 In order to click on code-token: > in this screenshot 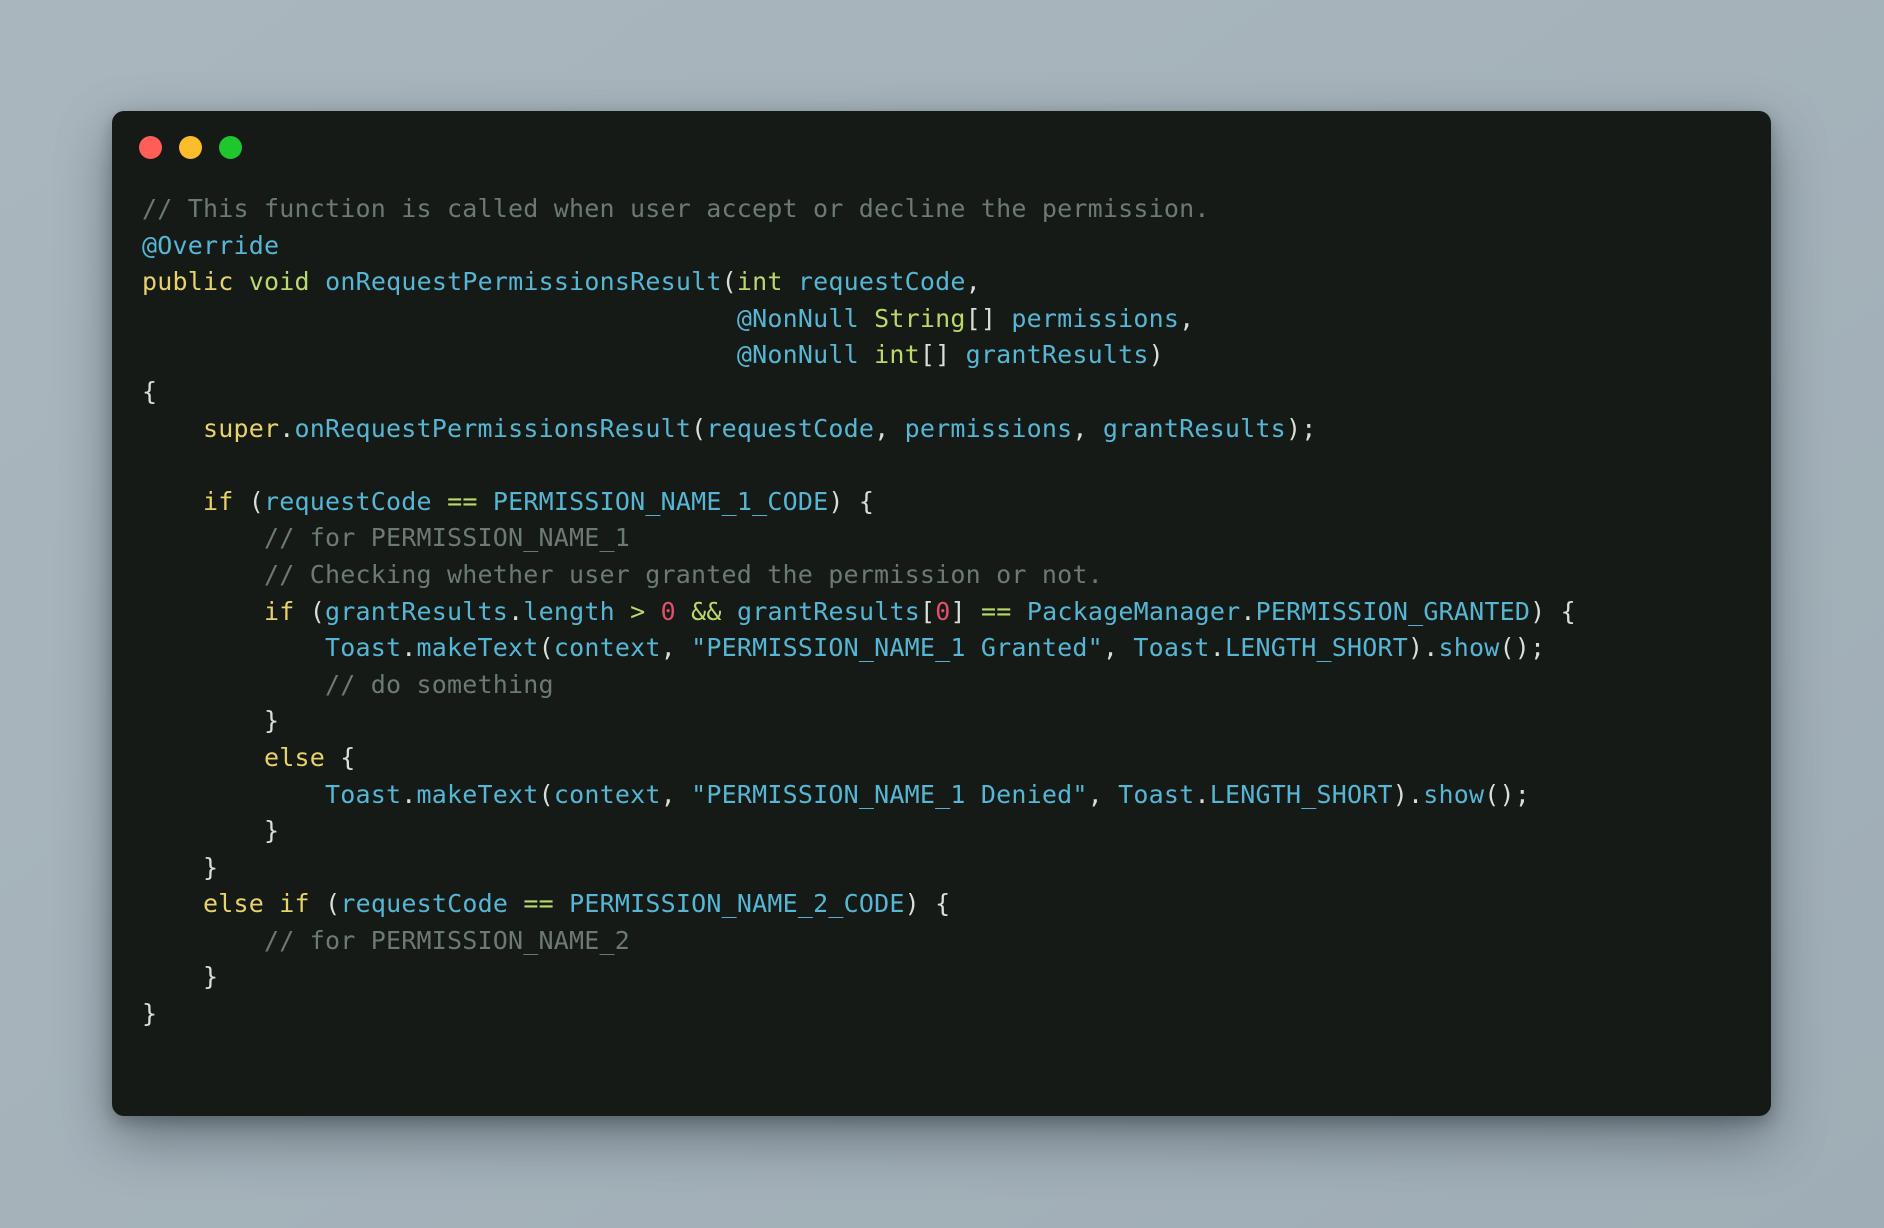, I will do `click(638, 611)`.